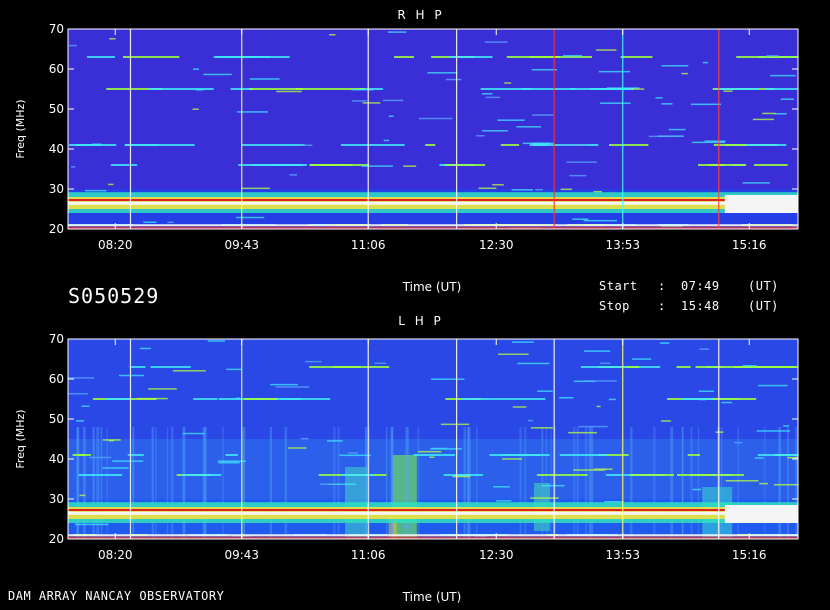 The height and width of the screenshot is (610, 830). Describe the element at coordinates (618, 286) in the screenshot. I see `start-label: Start` at that location.